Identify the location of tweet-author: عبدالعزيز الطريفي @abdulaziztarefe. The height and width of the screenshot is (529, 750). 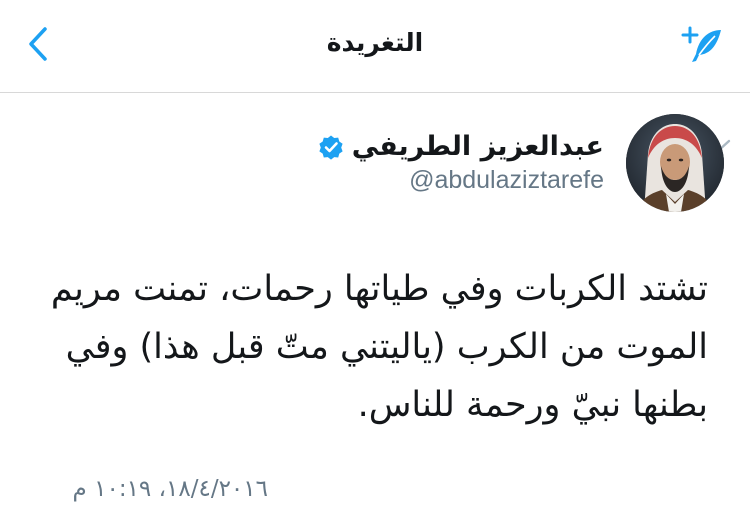
(521, 163).